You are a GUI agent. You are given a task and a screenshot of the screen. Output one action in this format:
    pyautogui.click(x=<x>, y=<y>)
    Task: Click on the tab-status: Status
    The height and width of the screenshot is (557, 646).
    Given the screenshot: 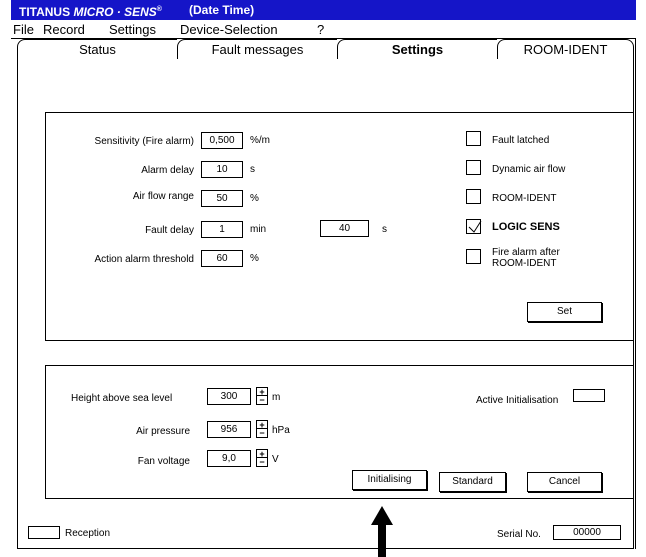 What is the action you would take?
    pyautogui.click(x=97, y=49)
    